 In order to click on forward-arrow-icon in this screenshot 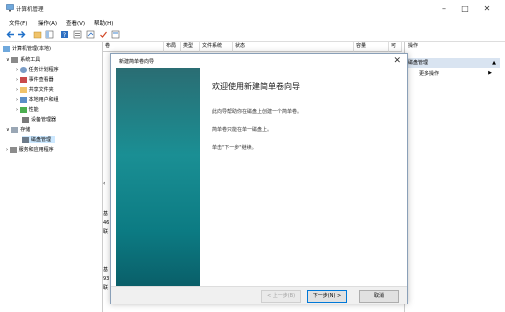, I will do `click(21, 34)`.